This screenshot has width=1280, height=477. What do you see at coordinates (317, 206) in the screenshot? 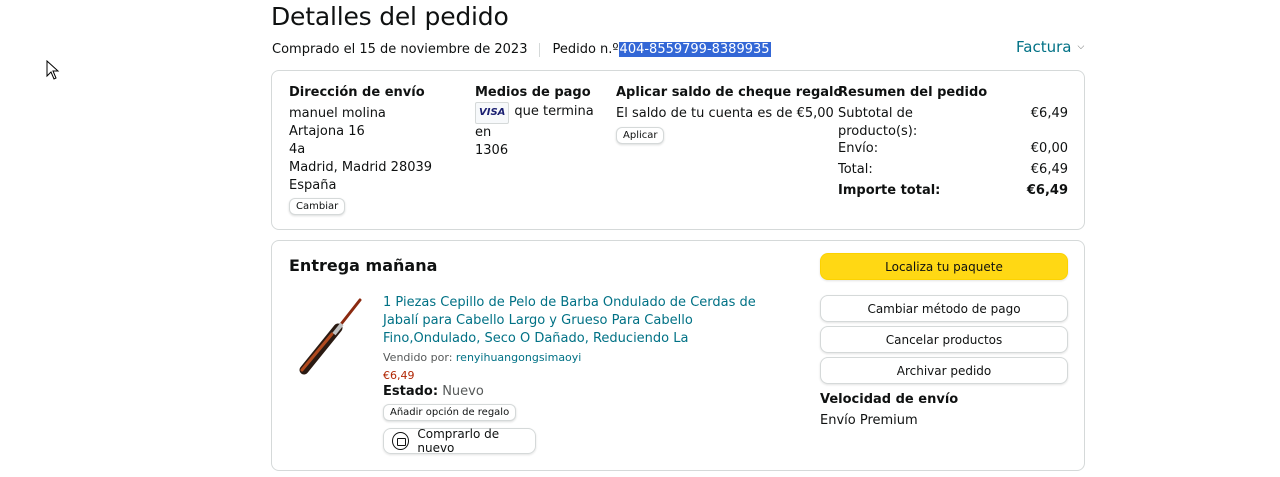
I see `change-address-button: Cambiar` at bounding box center [317, 206].